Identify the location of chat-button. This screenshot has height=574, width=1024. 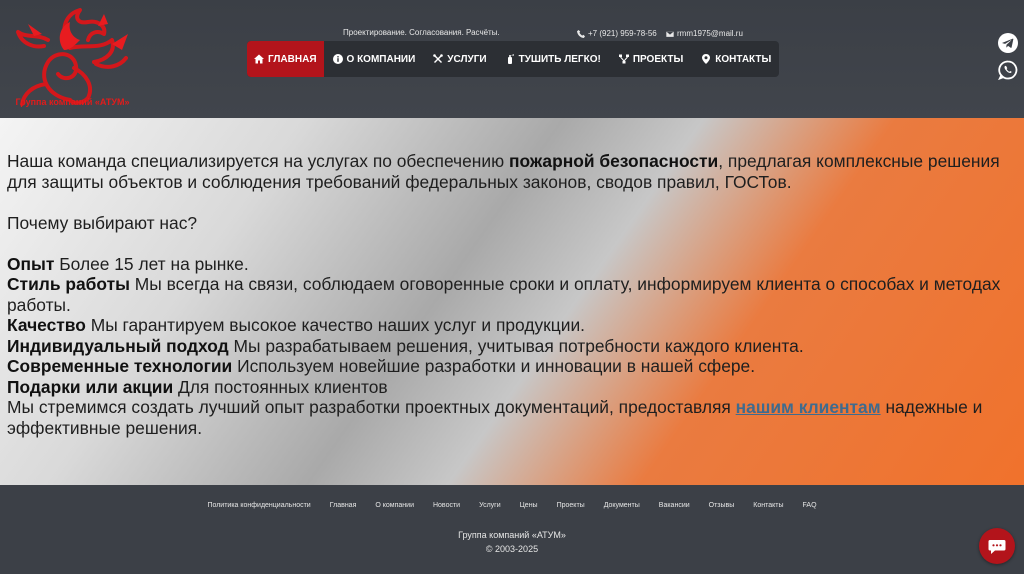
(997, 546).